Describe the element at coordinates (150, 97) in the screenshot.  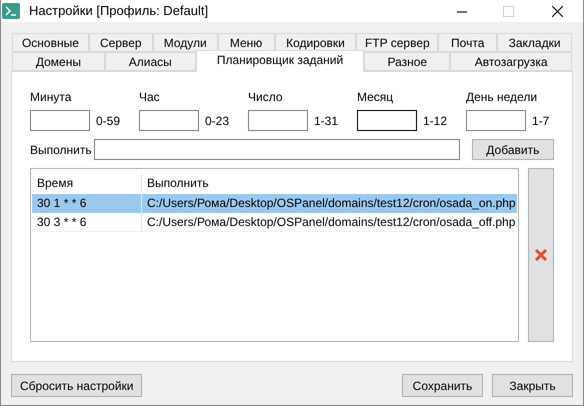
I see `field-label: Час` at that location.